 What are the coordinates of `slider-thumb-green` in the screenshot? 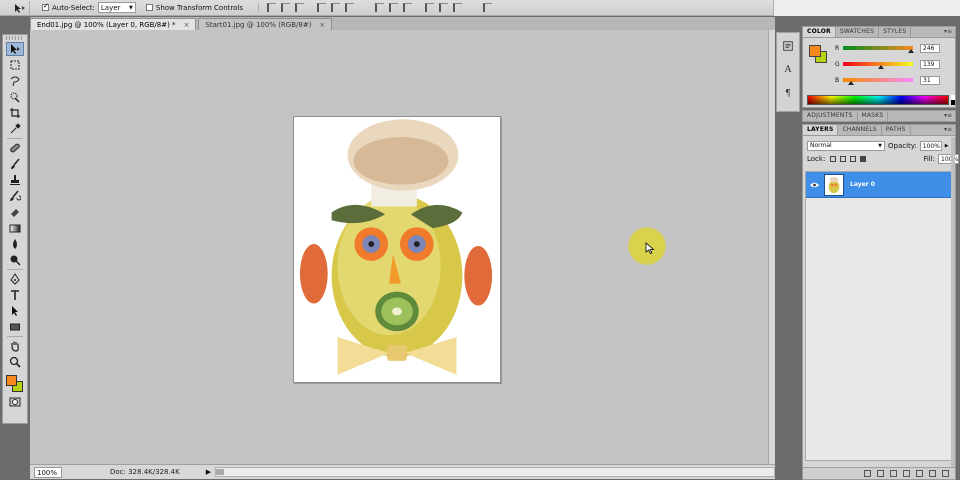 It's located at (881, 67).